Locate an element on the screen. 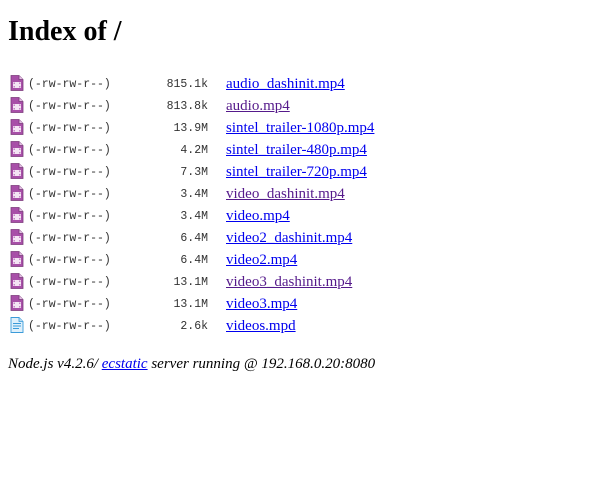 The width and height of the screenshot is (615, 490). file-row: (-rw-rw-r--) 7.3M sintel_trailer-720p.mp4 is located at coordinates (192, 172).